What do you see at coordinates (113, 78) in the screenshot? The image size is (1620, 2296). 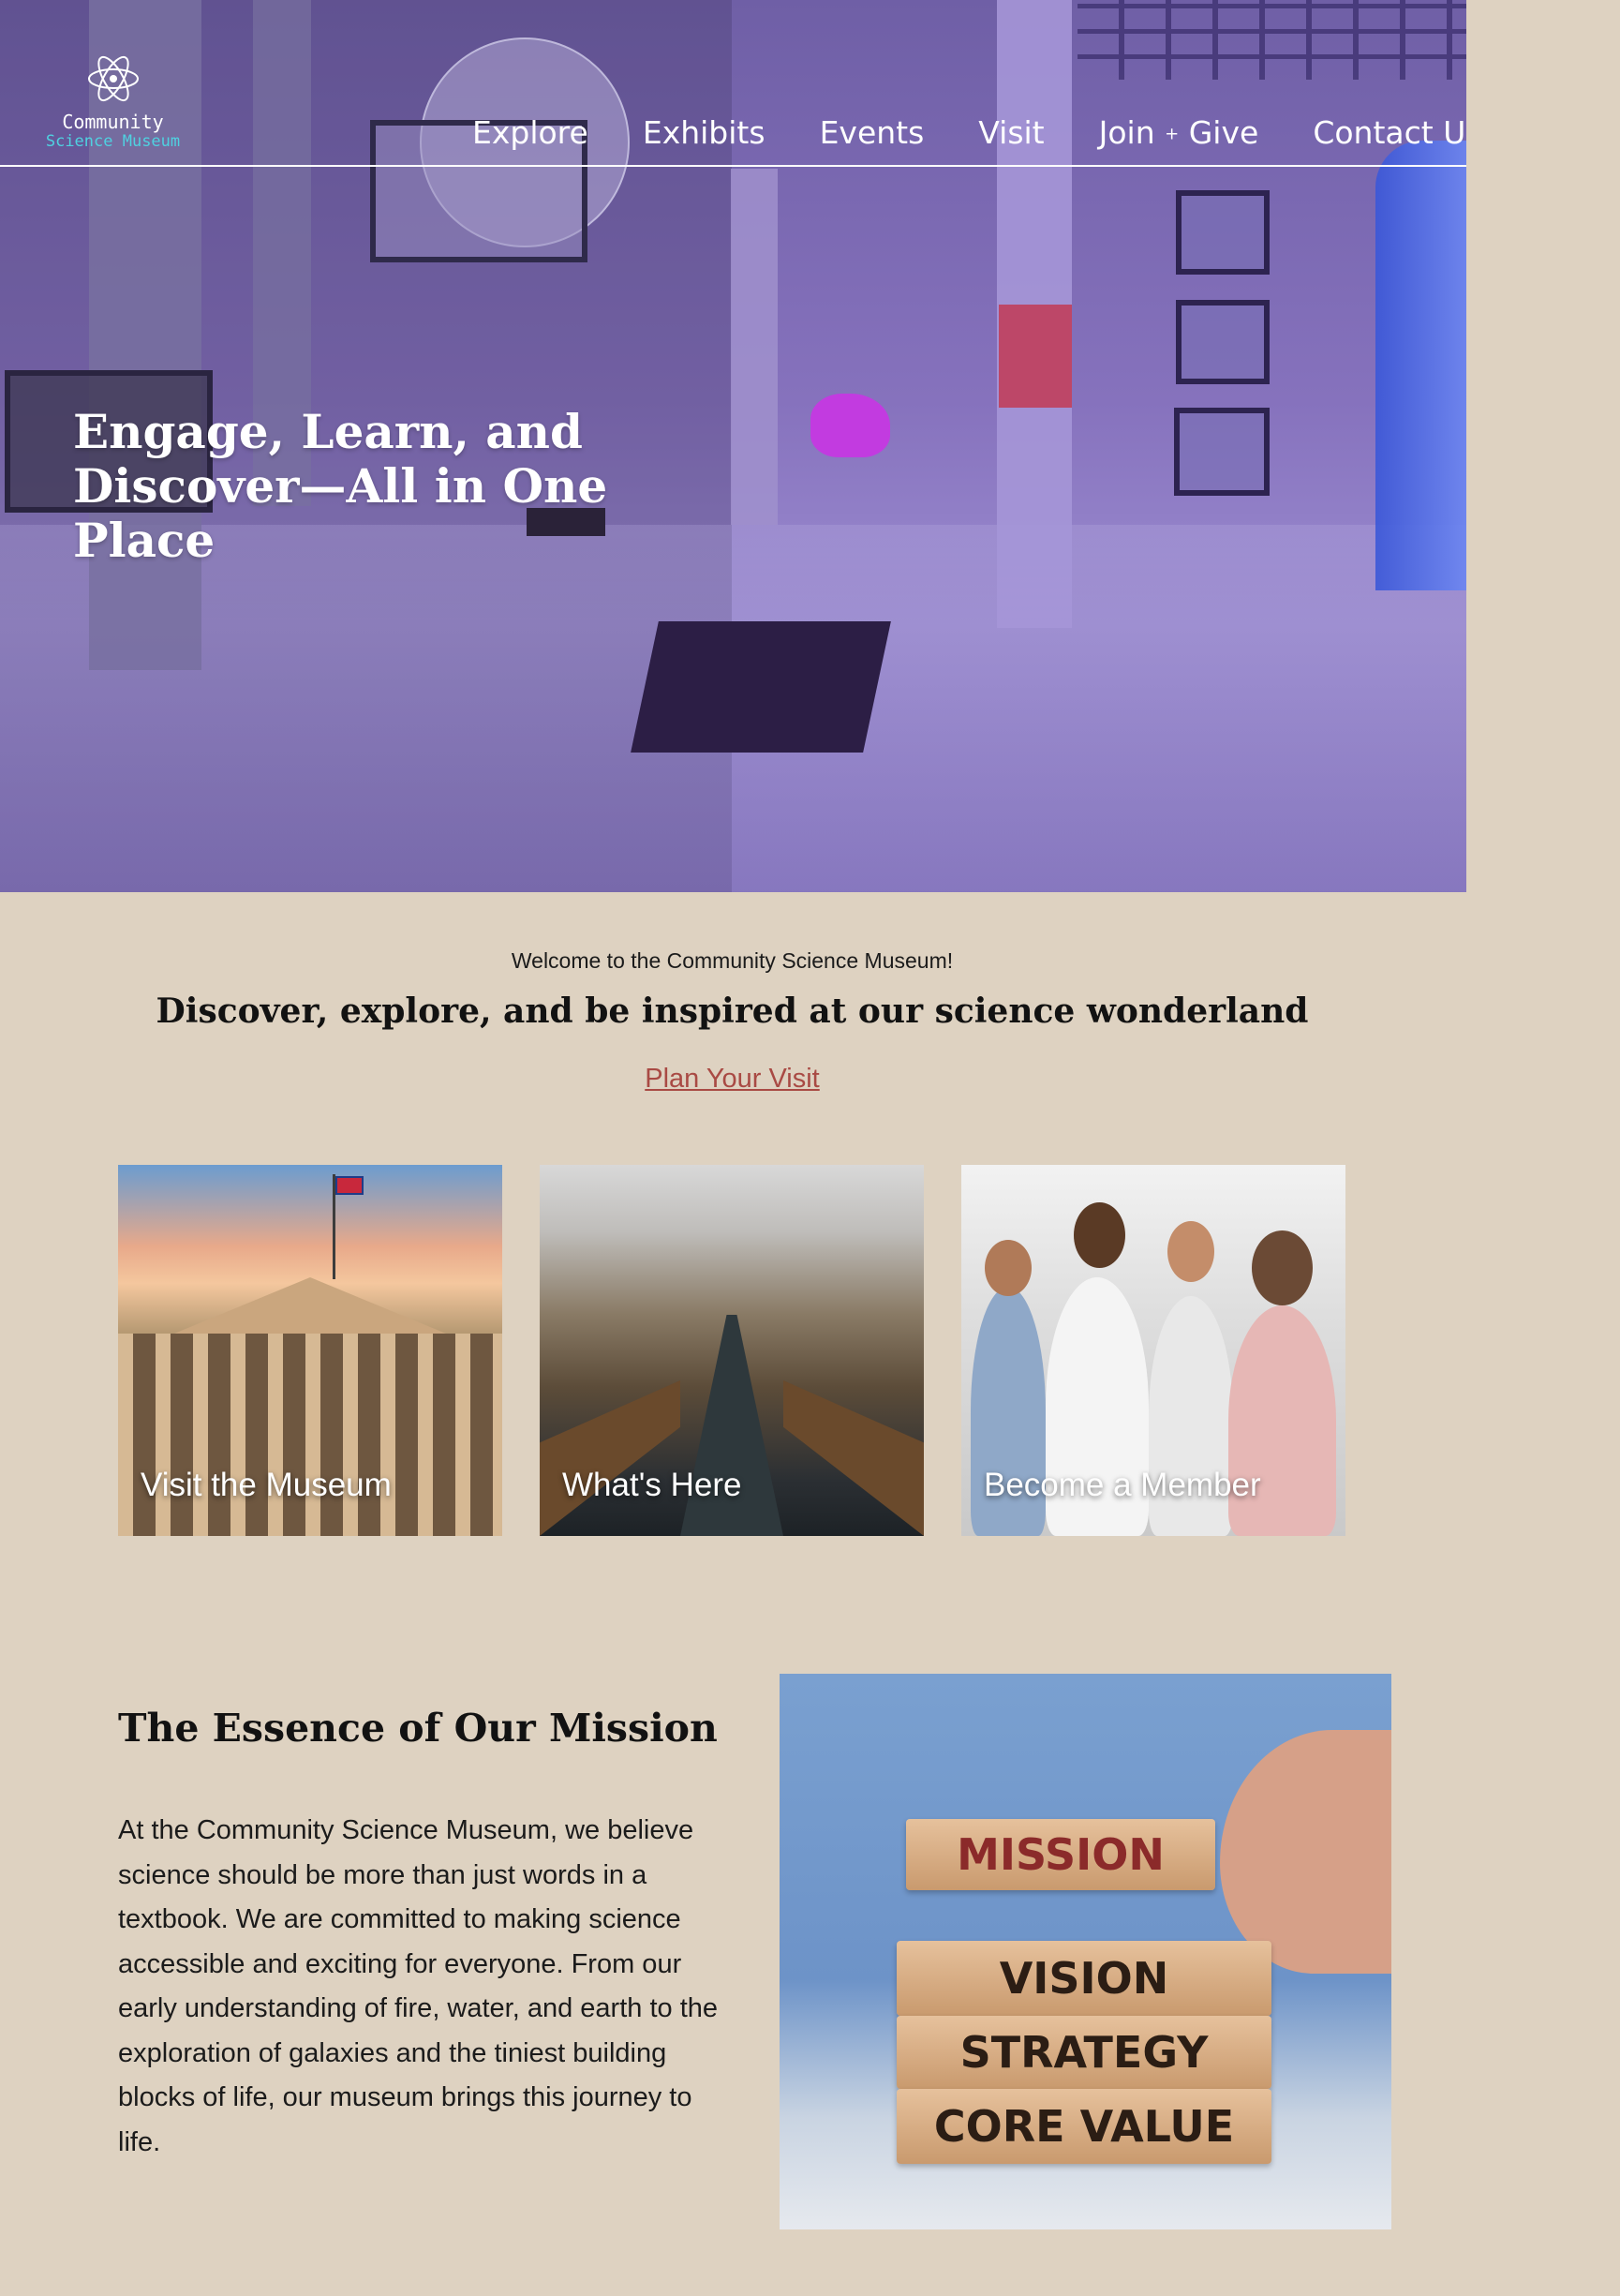 I see `atom-icon` at bounding box center [113, 78].